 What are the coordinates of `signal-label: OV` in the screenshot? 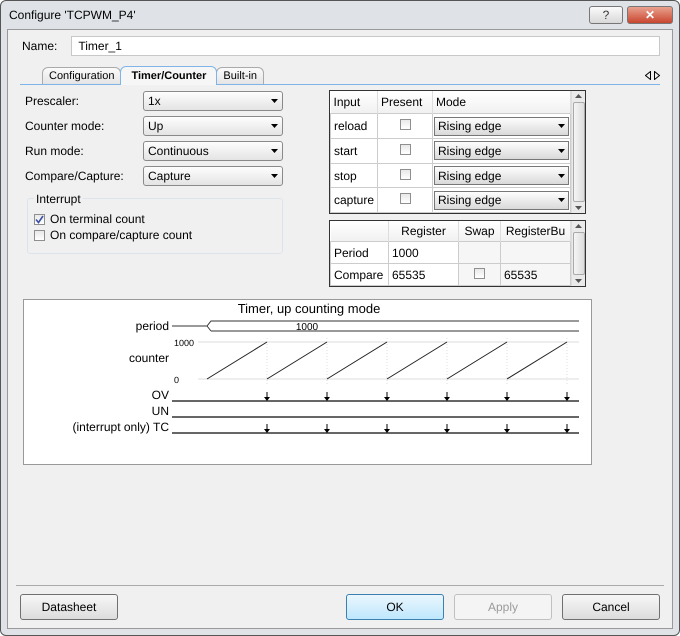 It's located at (160, 395).